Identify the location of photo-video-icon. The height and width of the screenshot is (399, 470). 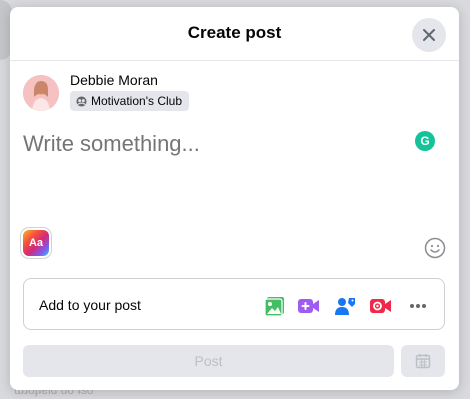
(274, 307).